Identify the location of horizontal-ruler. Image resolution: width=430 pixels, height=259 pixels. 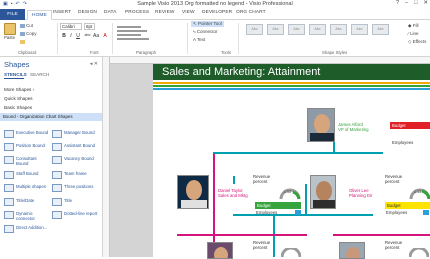
(270, 60).